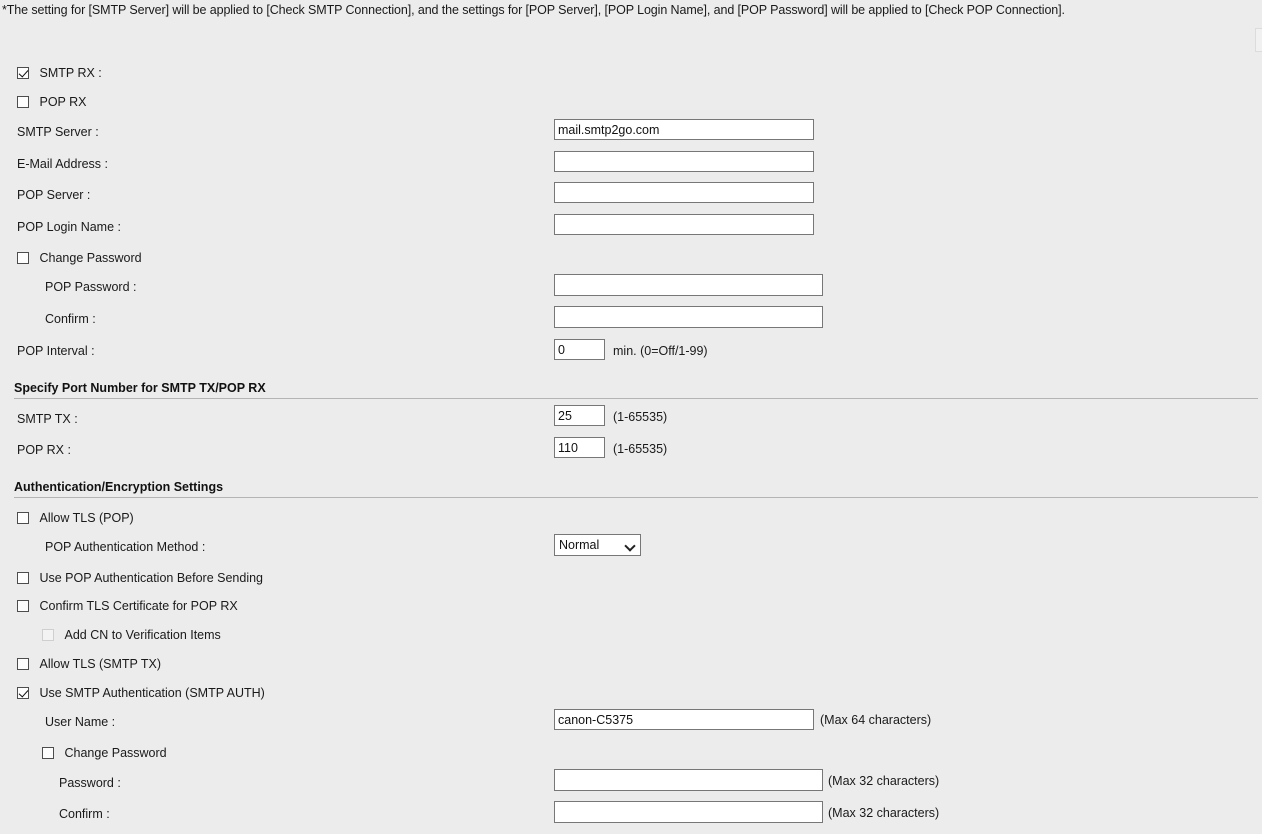 The image size is (1262, 834). What do you see at coordinates (23, 578) in the screenshot?
I see `use-pop-auth-before-sending-checkbox` at bounding box center [23, 578].